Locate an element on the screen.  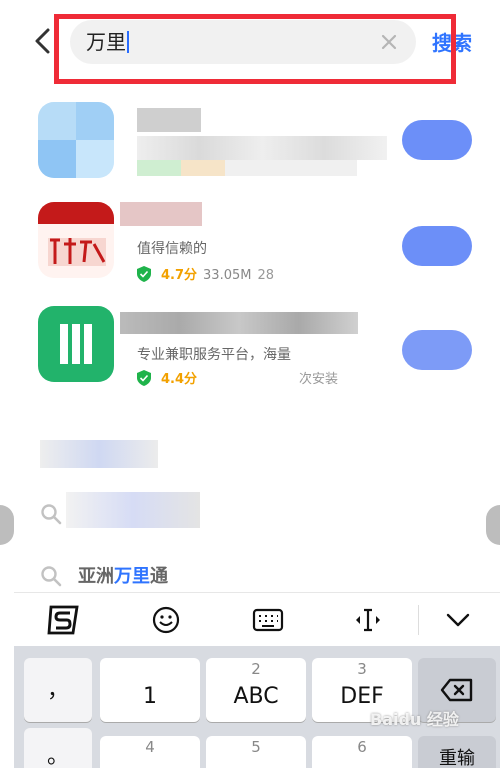
history-text-blurred is located at coordinates (133, 510).